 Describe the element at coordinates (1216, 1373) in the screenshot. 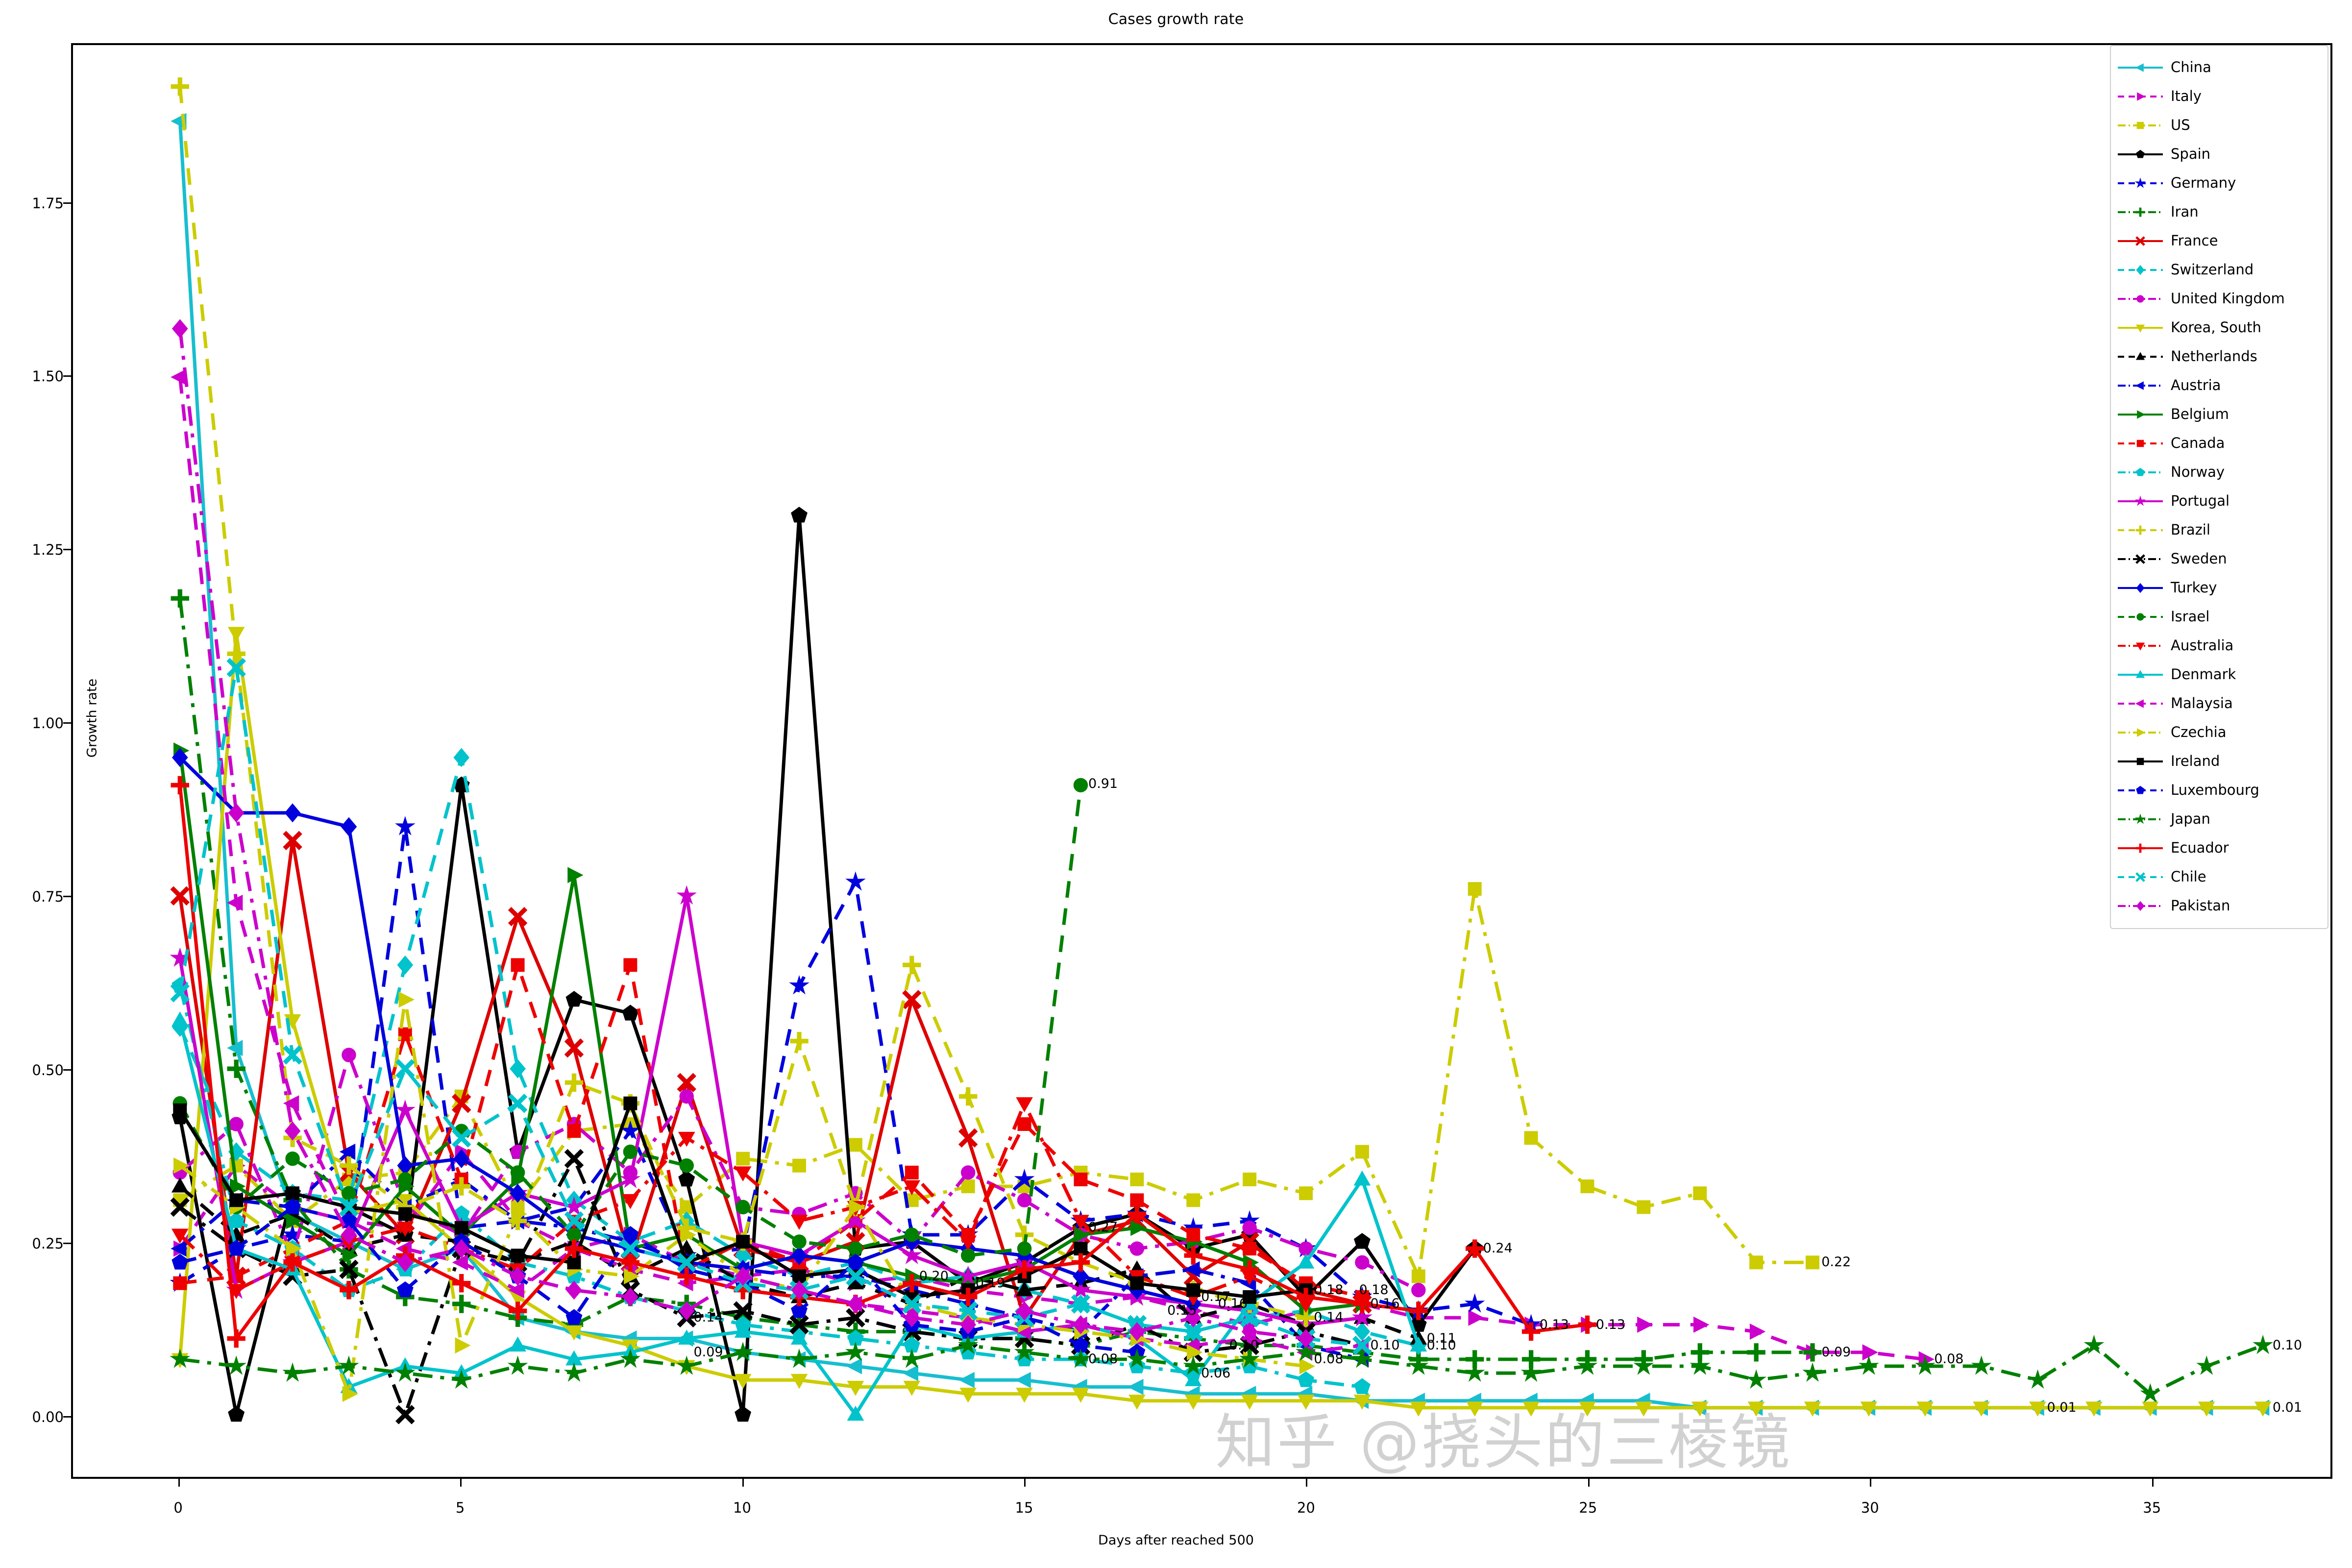

I see `point-annotation: 0.06` at that location.